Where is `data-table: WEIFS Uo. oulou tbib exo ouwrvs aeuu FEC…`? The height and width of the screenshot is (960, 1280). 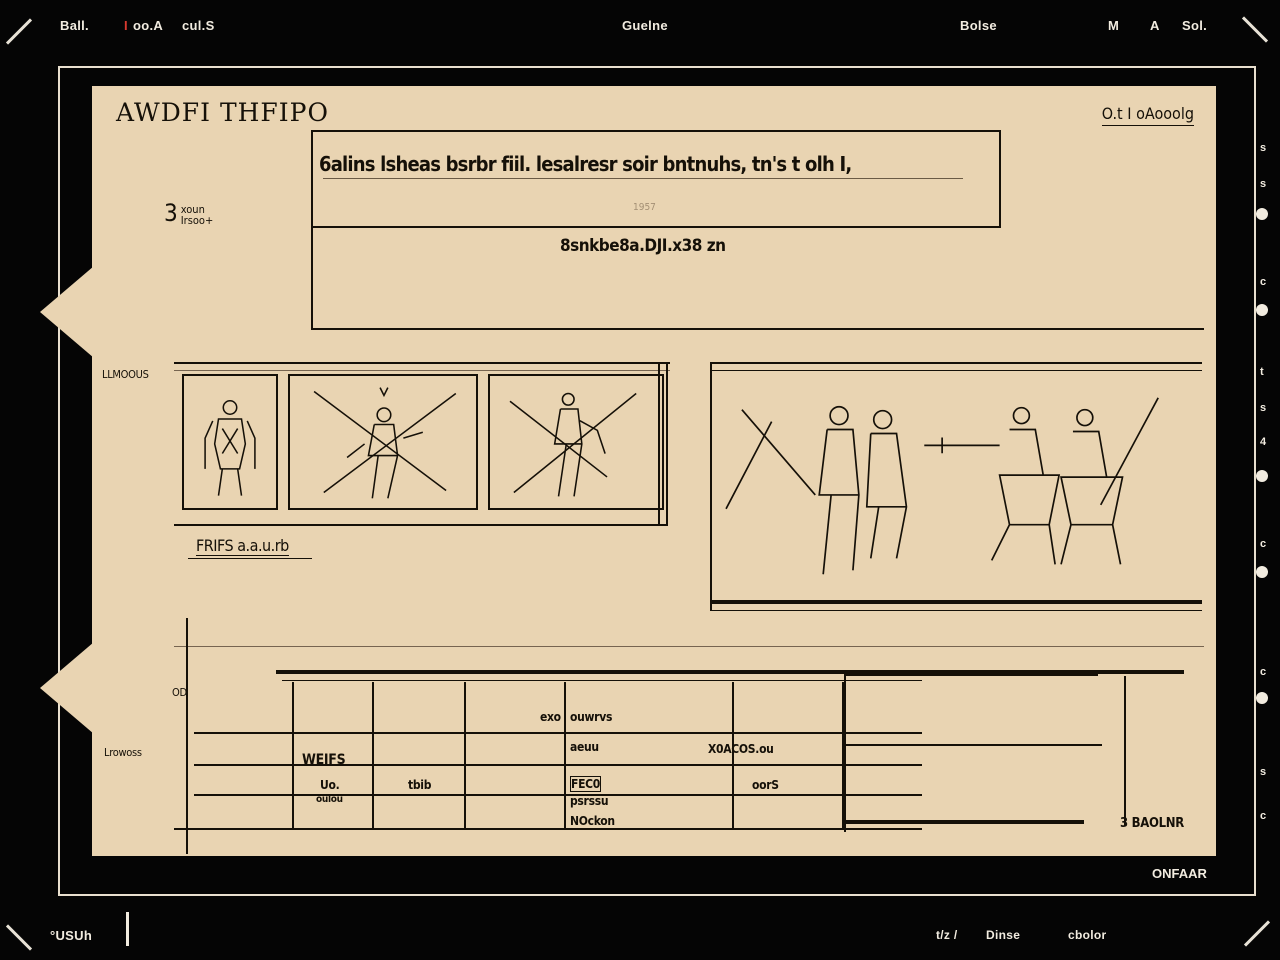 data-table: WEIFS Uo. oulou tbib exo ouwrvs aeuu FEC… is located at coordinates (679, 750).